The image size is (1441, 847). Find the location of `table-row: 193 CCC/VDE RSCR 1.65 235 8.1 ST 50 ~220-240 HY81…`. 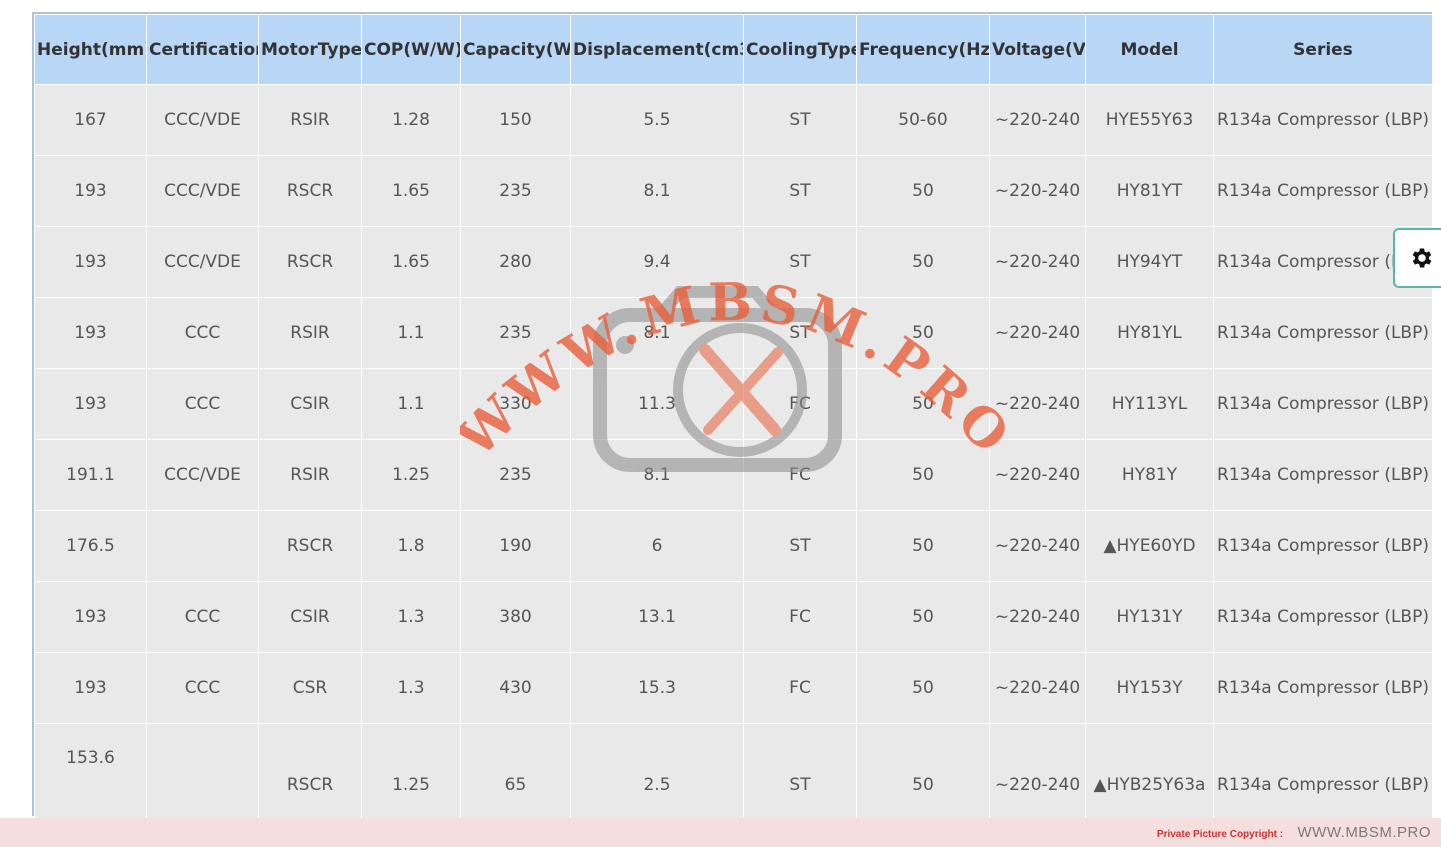

table-row: 193 CCC/VDE RSCR 1.65 235 8.1 ST 50 ~220-240 HY81… is located at coordinates (733, 191).